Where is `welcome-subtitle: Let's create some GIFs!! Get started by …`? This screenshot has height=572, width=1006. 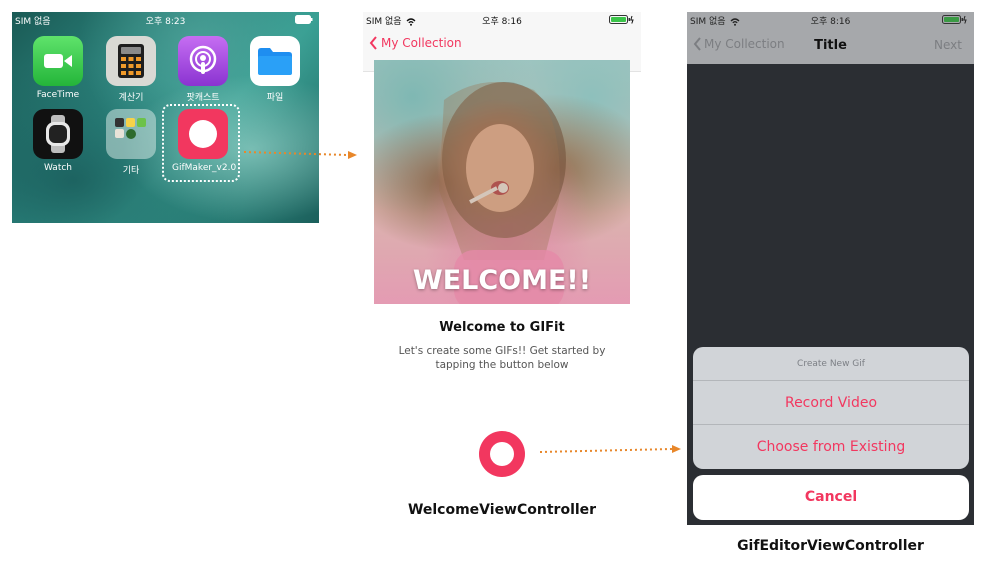
welcome-subtitle: Let's create some GIFs!! Get started by … is located at coordinates (502, 358).